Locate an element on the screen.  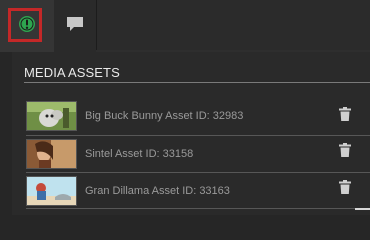
section-title: MEDIA ASSETS is located at coordinates (72, 72).